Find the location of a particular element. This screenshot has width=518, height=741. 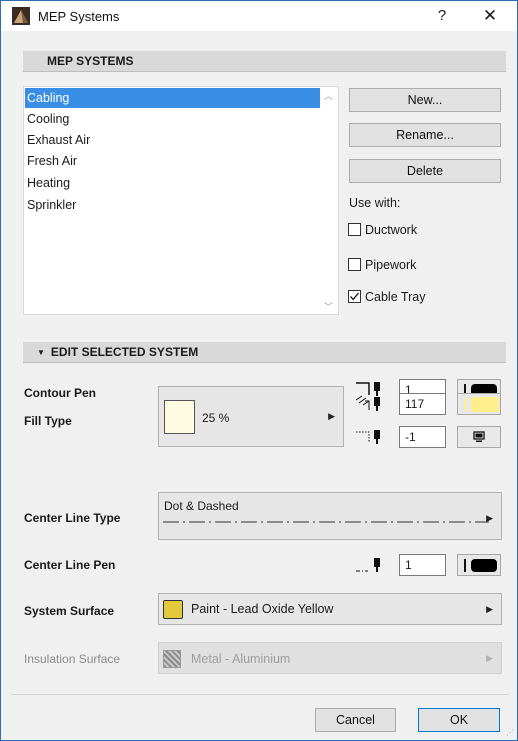

fill-foreground-pen-field: 117 is located at coordinates (422, 404).